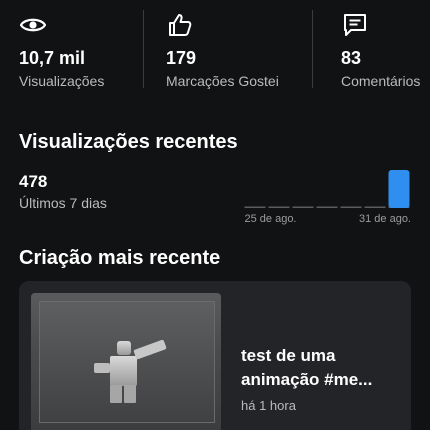  I want to click on stat-label: Comentários, so click(381, 81).